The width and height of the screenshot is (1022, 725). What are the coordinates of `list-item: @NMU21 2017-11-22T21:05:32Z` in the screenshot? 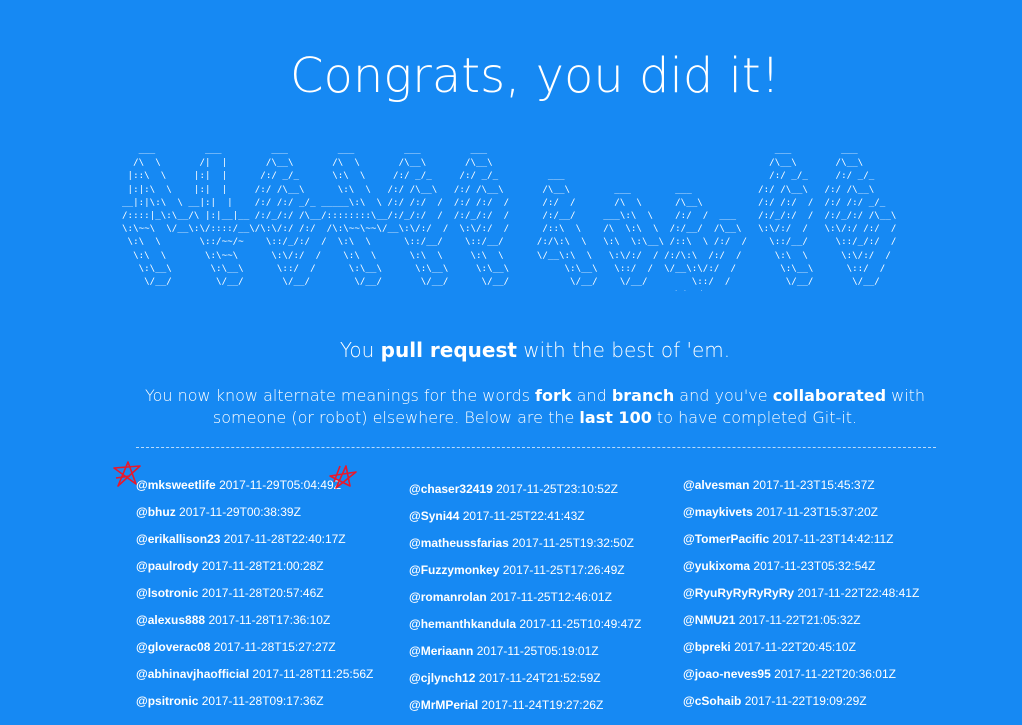 It's located at (818, 626).